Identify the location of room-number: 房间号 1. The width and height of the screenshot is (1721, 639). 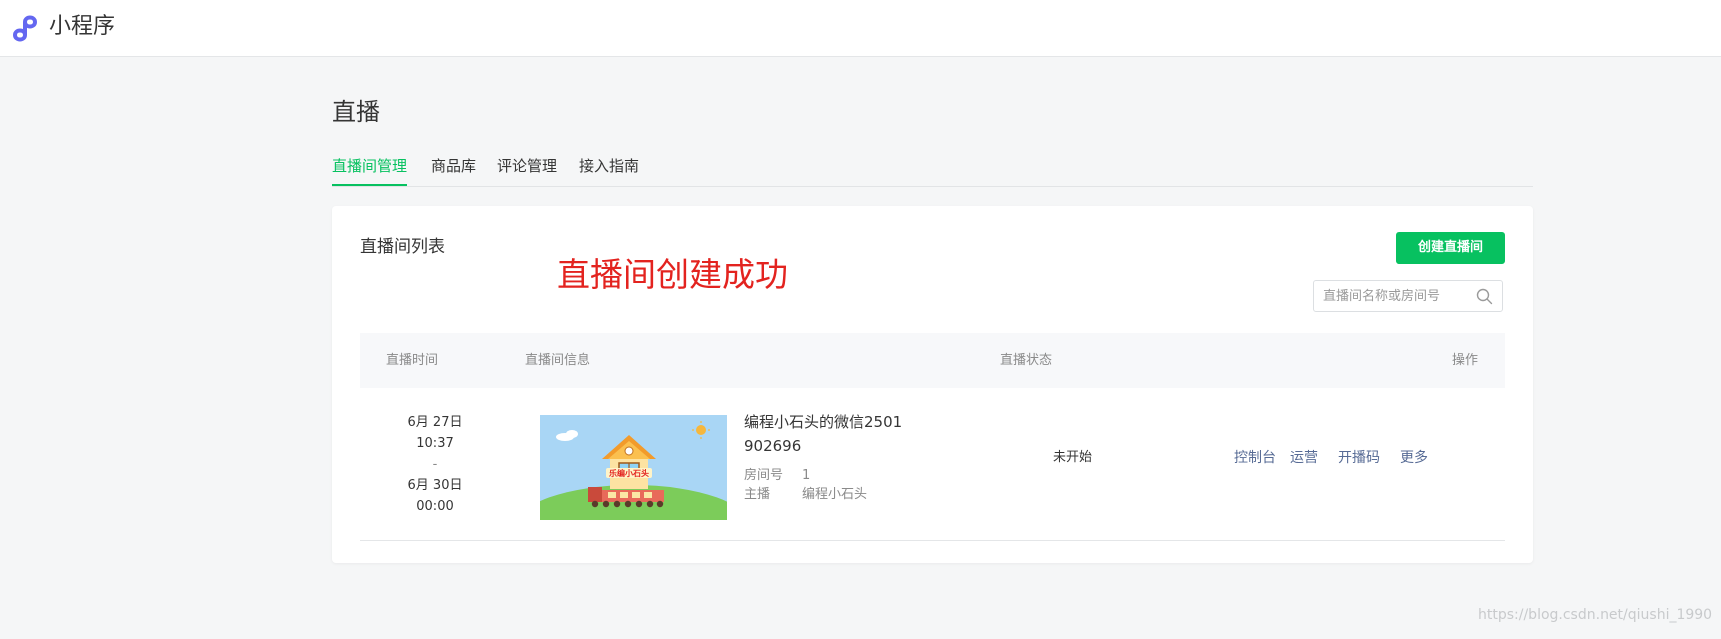
(777, 476).